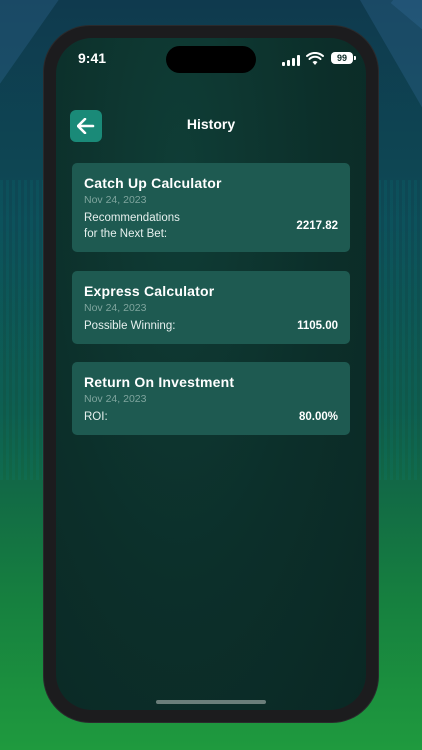 The height and width of the screenshot is (750, 422). What do you see at coordinates (315, 58) in the screenshot?
I see `wifi-icon` at bounding box center [315, 58].